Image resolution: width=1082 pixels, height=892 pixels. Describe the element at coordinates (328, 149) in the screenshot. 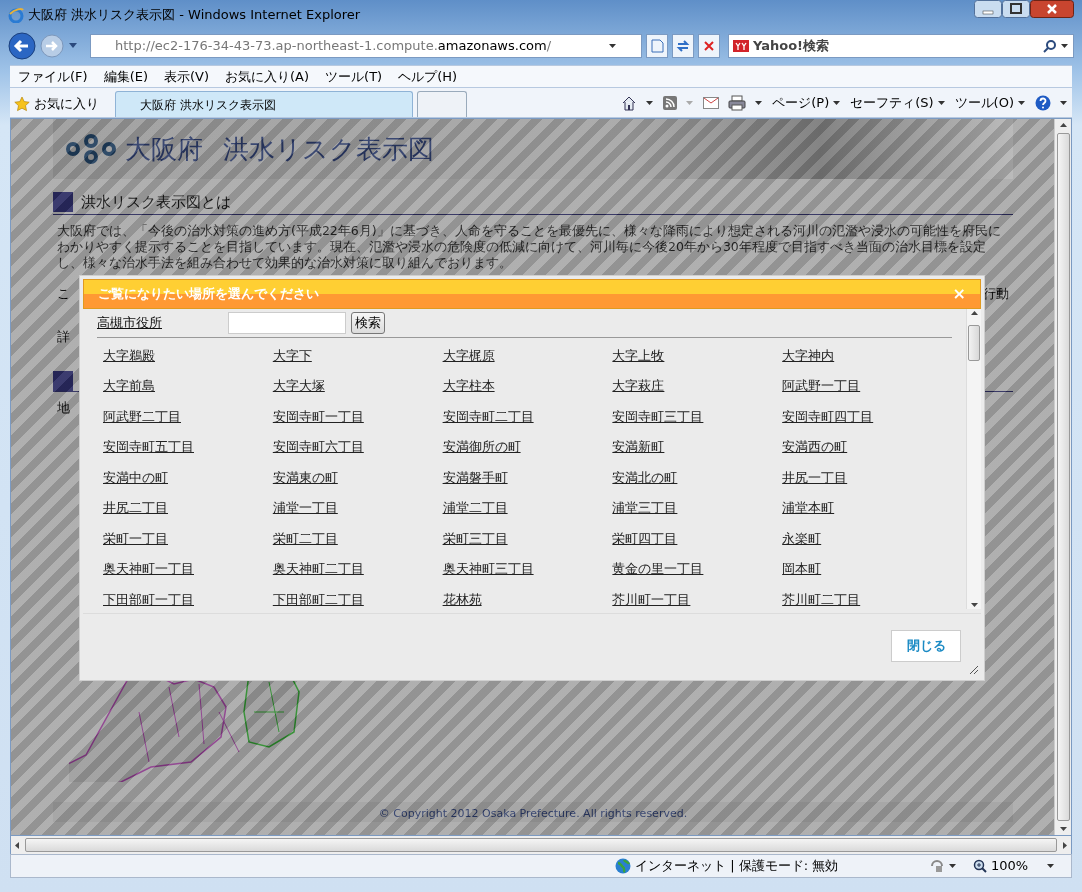

I see `site-title: 洪水リスク表示図` at that location.